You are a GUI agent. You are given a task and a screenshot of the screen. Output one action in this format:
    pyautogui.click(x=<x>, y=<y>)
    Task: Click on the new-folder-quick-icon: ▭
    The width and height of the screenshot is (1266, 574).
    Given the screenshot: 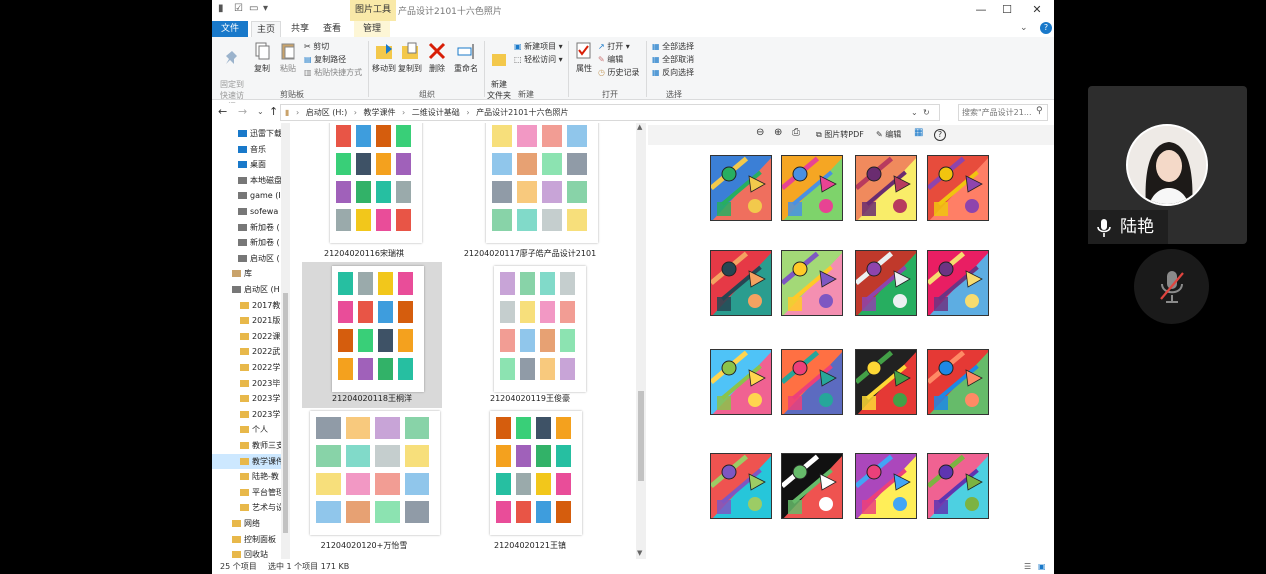 What is the action you would take?
    pyautogui.click(x=253, y=8)
    